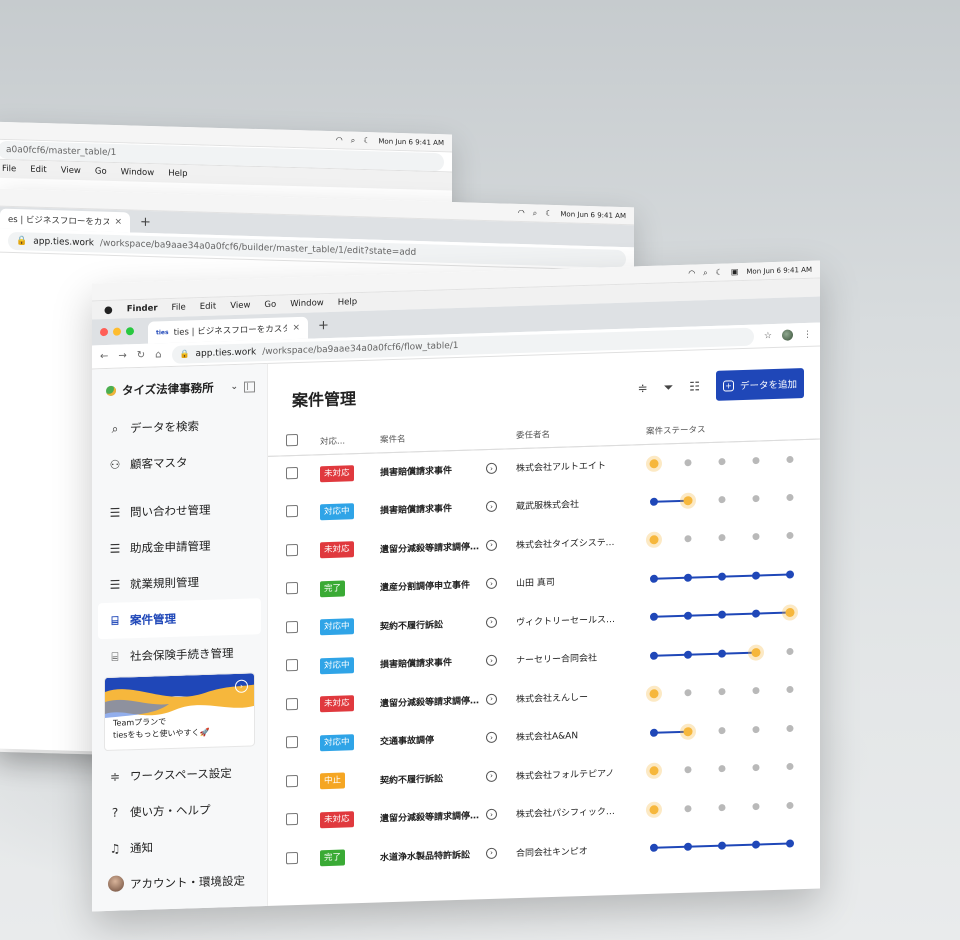 Image resolution: width=960 pixels, height=940 pixels. Describe the element at coordinates (117, 331) in the screenshot. I see `minimize-window-button` at that location.